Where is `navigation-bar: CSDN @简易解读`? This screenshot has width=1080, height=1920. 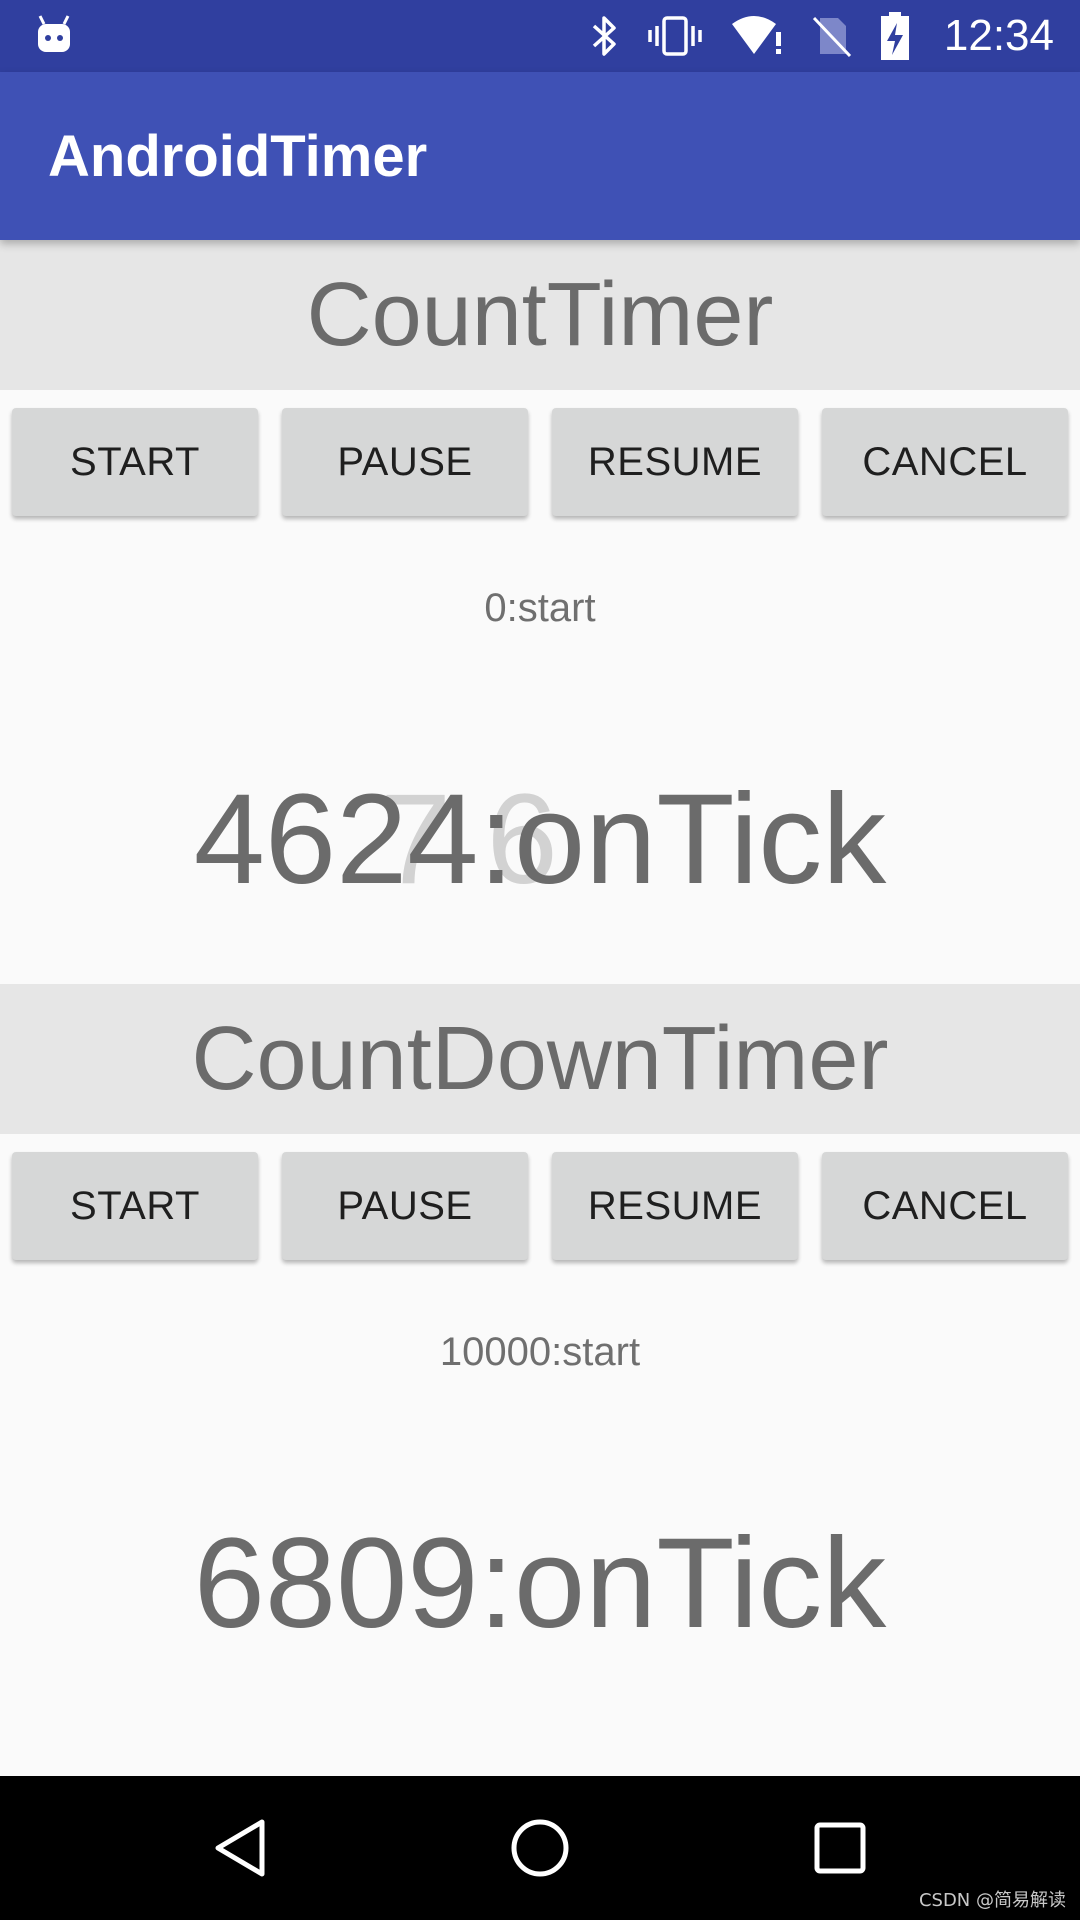
navigation-bar: CSDN @简易解读 is located at coordinates (540, 1848).